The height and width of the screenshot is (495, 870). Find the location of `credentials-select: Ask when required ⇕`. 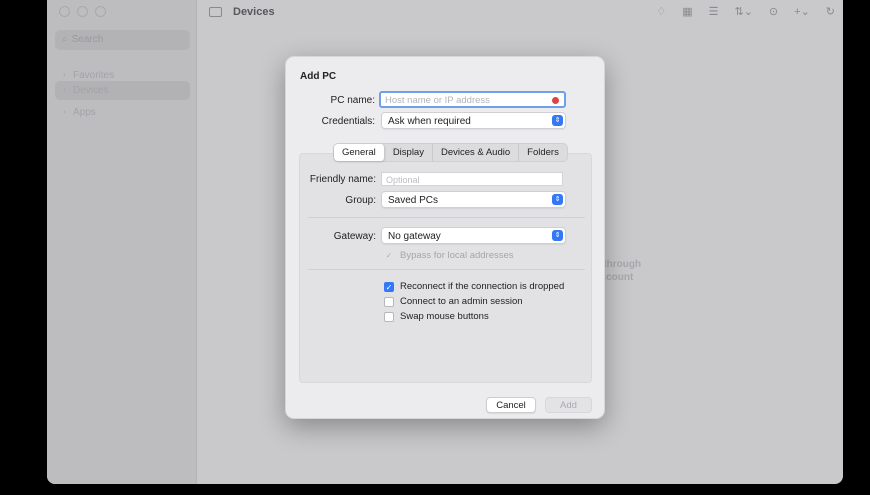

credentials-select: Ask when required ⇕ is located at coordinates (473, 120).